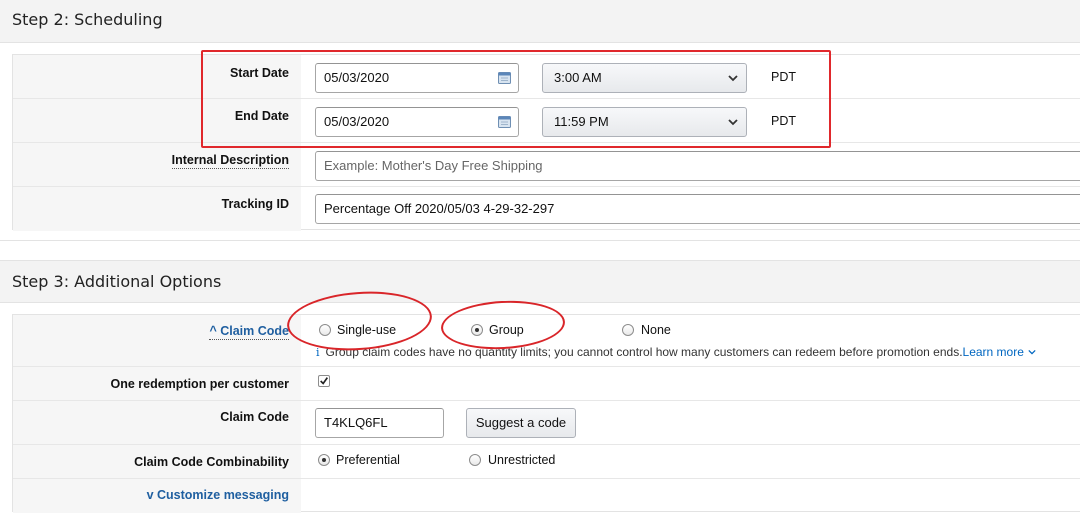 The image size is (1080, 521). I want to click on caret-down-icon: v, so click(150, 495).